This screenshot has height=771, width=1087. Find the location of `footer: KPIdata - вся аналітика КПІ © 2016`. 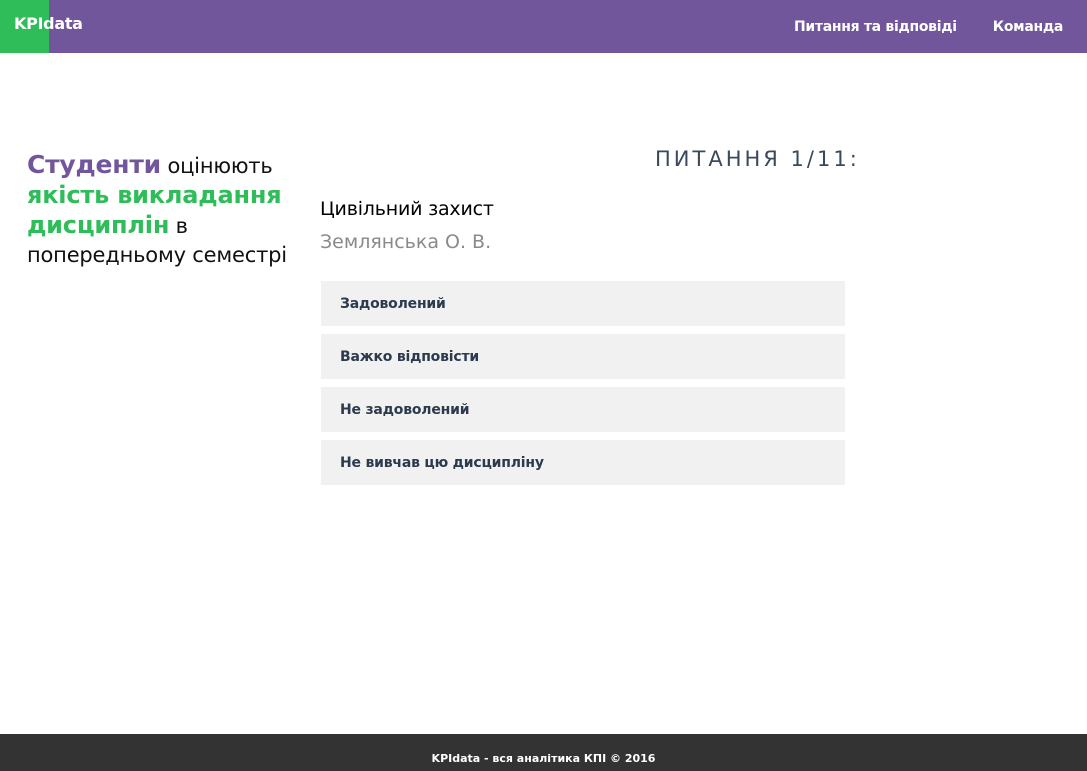

footer: KPIdata - вся аналітика КПІ © 2016 is located at coordinates (543, 752).